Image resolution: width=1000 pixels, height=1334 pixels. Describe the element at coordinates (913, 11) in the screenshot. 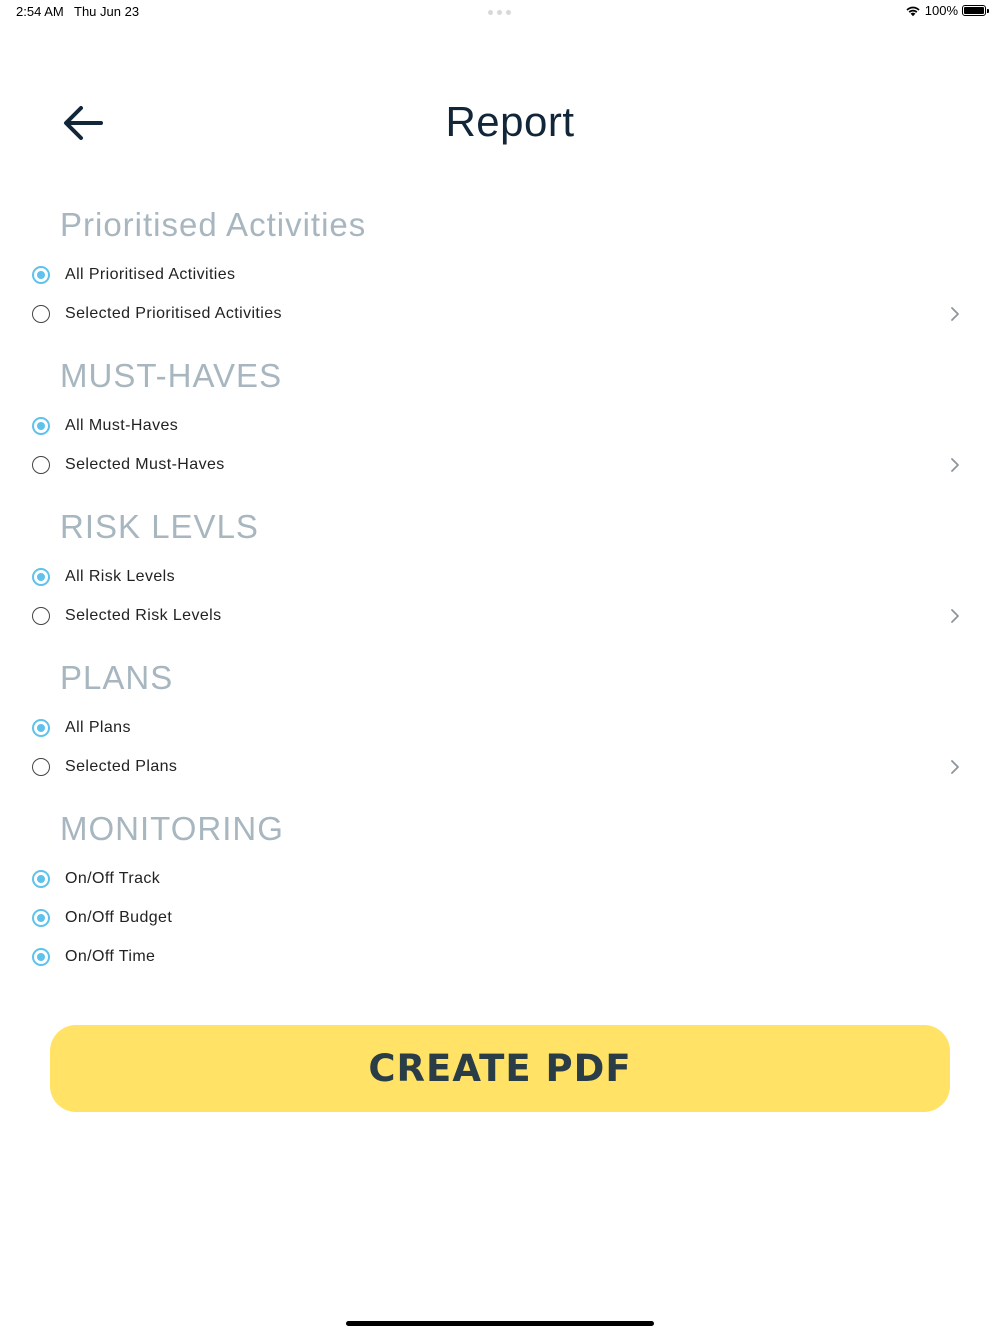

I see `wifi-icon` at that location.